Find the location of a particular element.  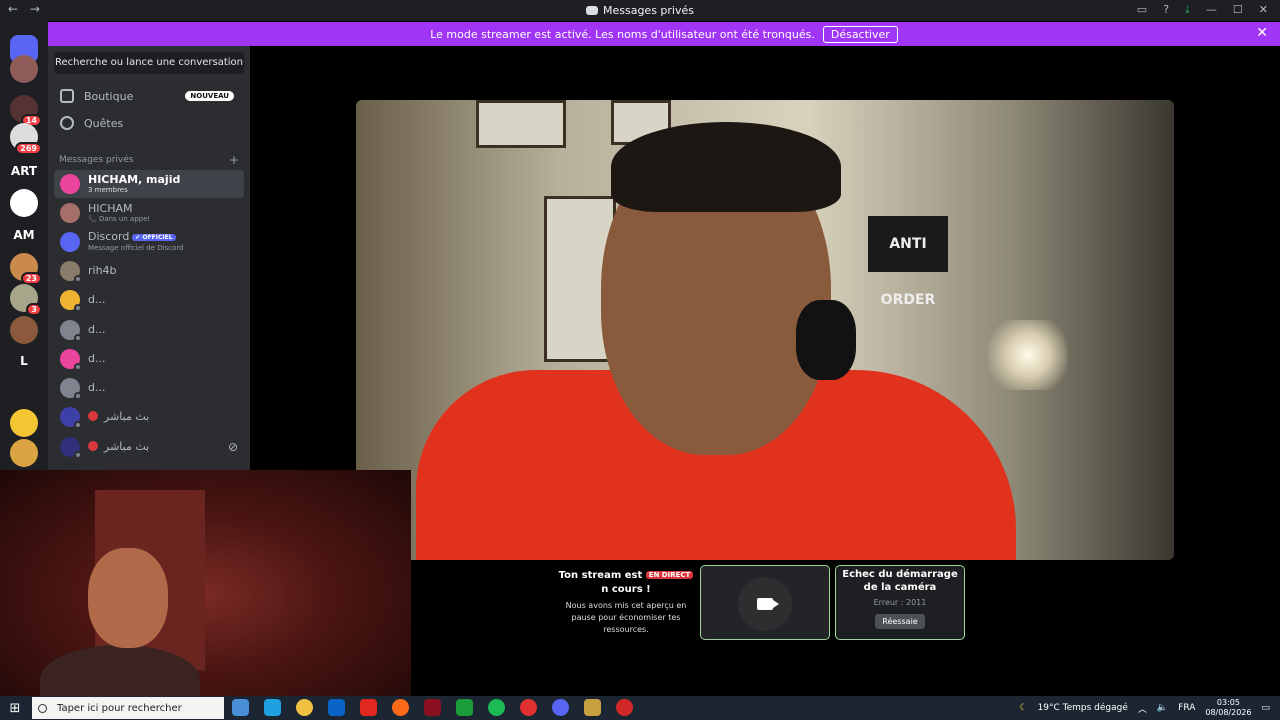

server-4-icon: 23 is located at coordinates (26, 269).